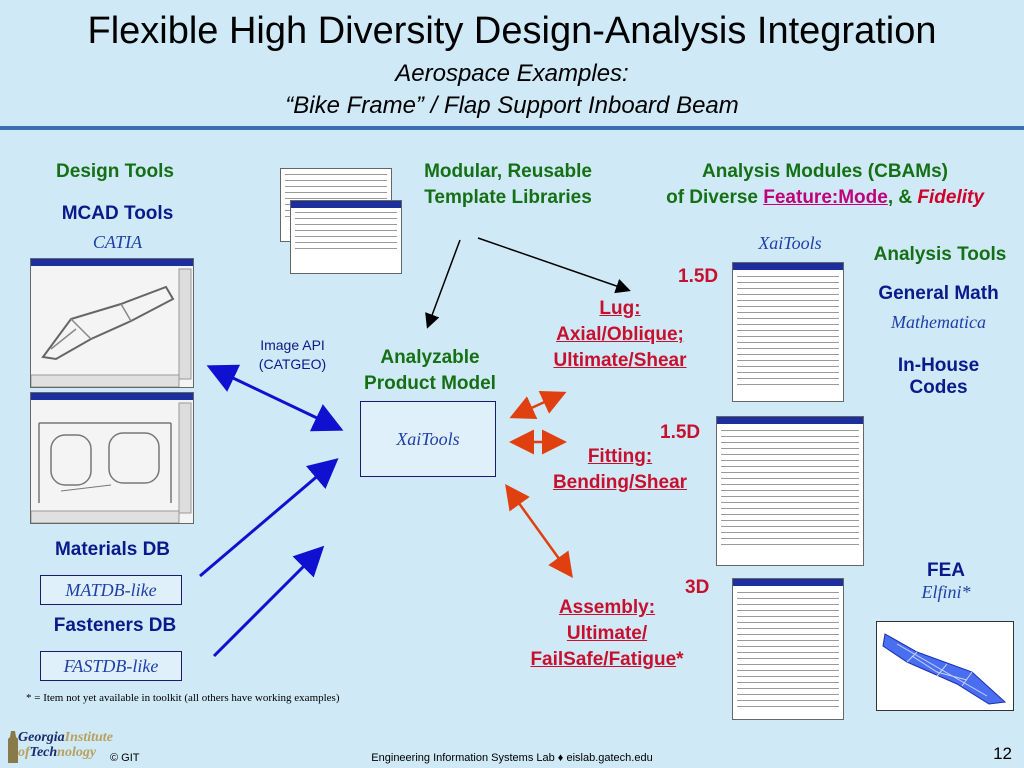  What do you see at coordinates (946, 570) in the screenshot?
I see `fea-heading: FEA` at bounding box center [946, 570].